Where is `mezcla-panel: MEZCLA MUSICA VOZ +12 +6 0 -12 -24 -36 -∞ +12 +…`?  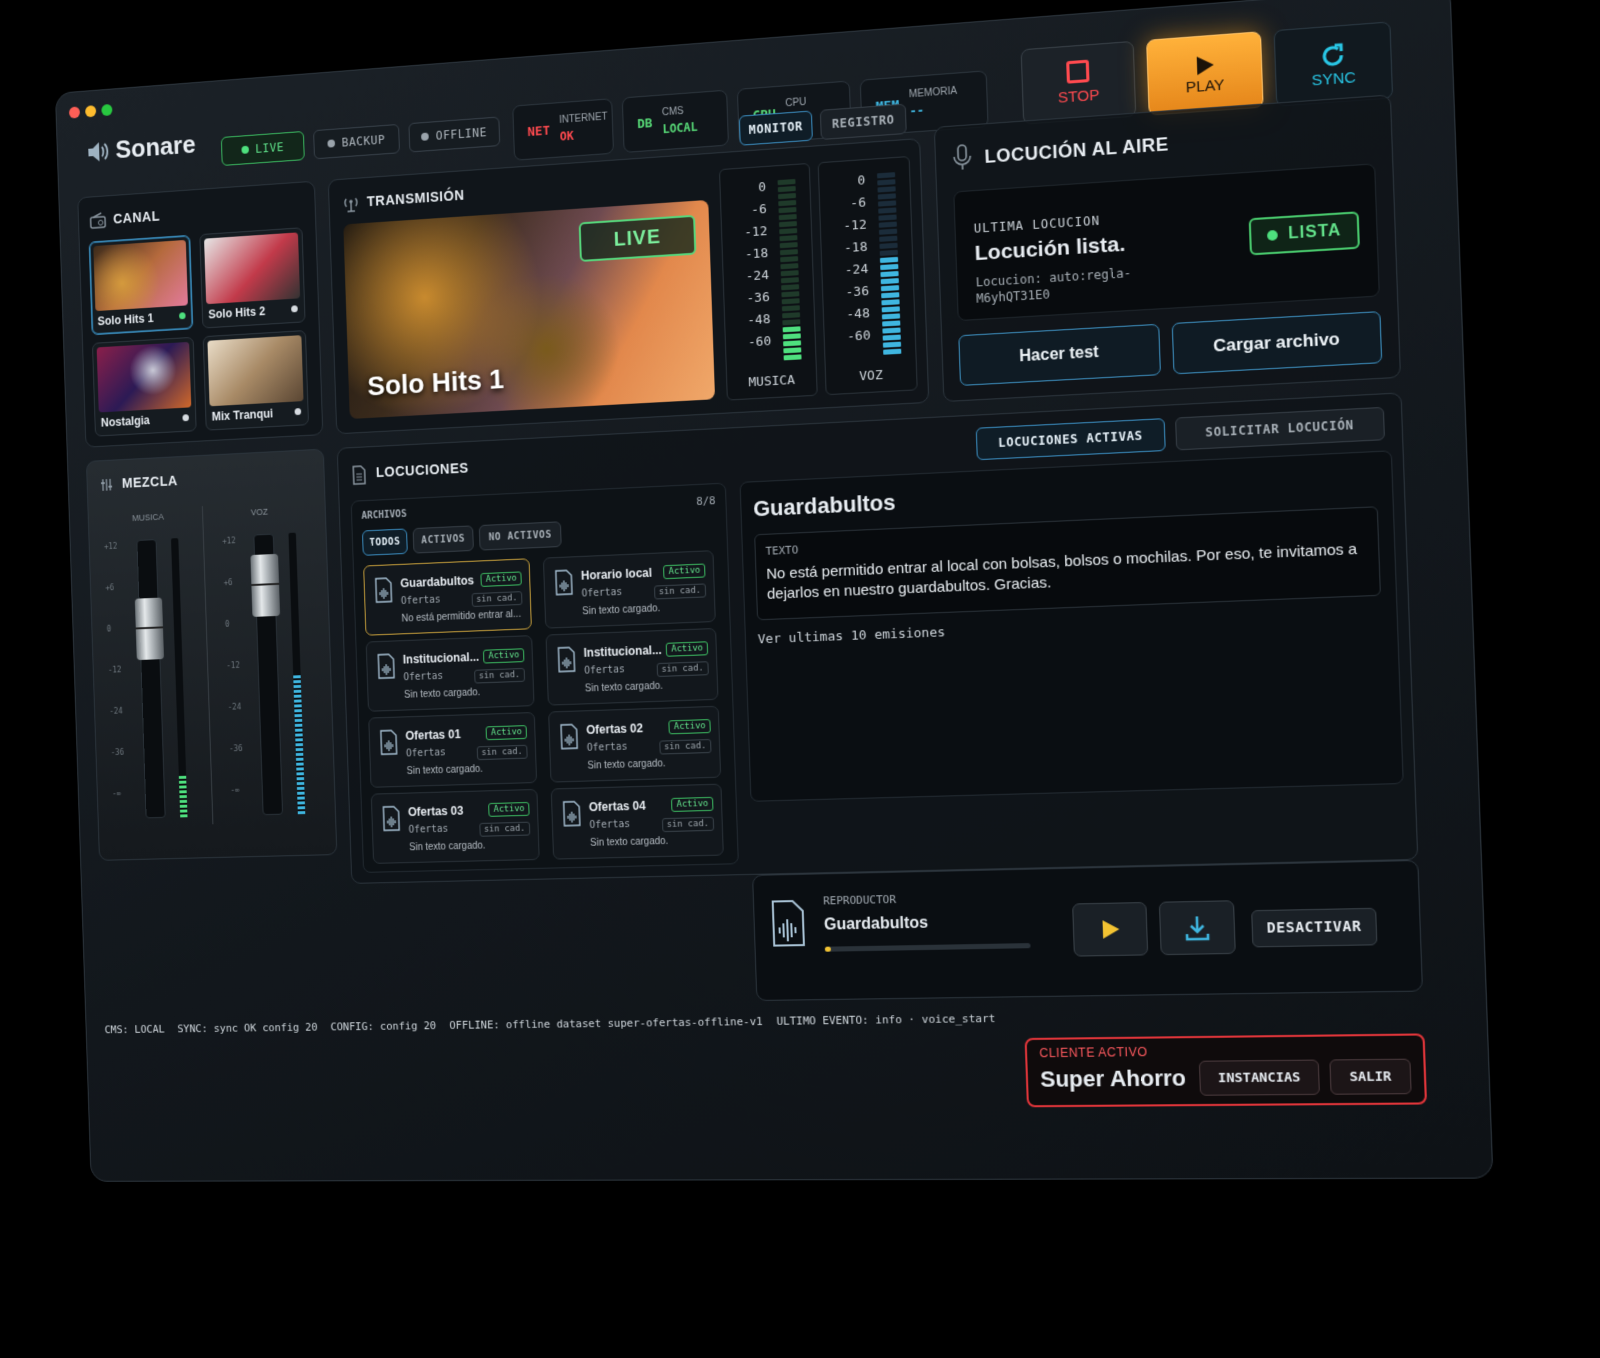 mezcla-panel: MEZCLA MUSICA VOZ +12 +6 0 -12 -24 -36 -∞ +12 +… is located at coordinates (211, 654).